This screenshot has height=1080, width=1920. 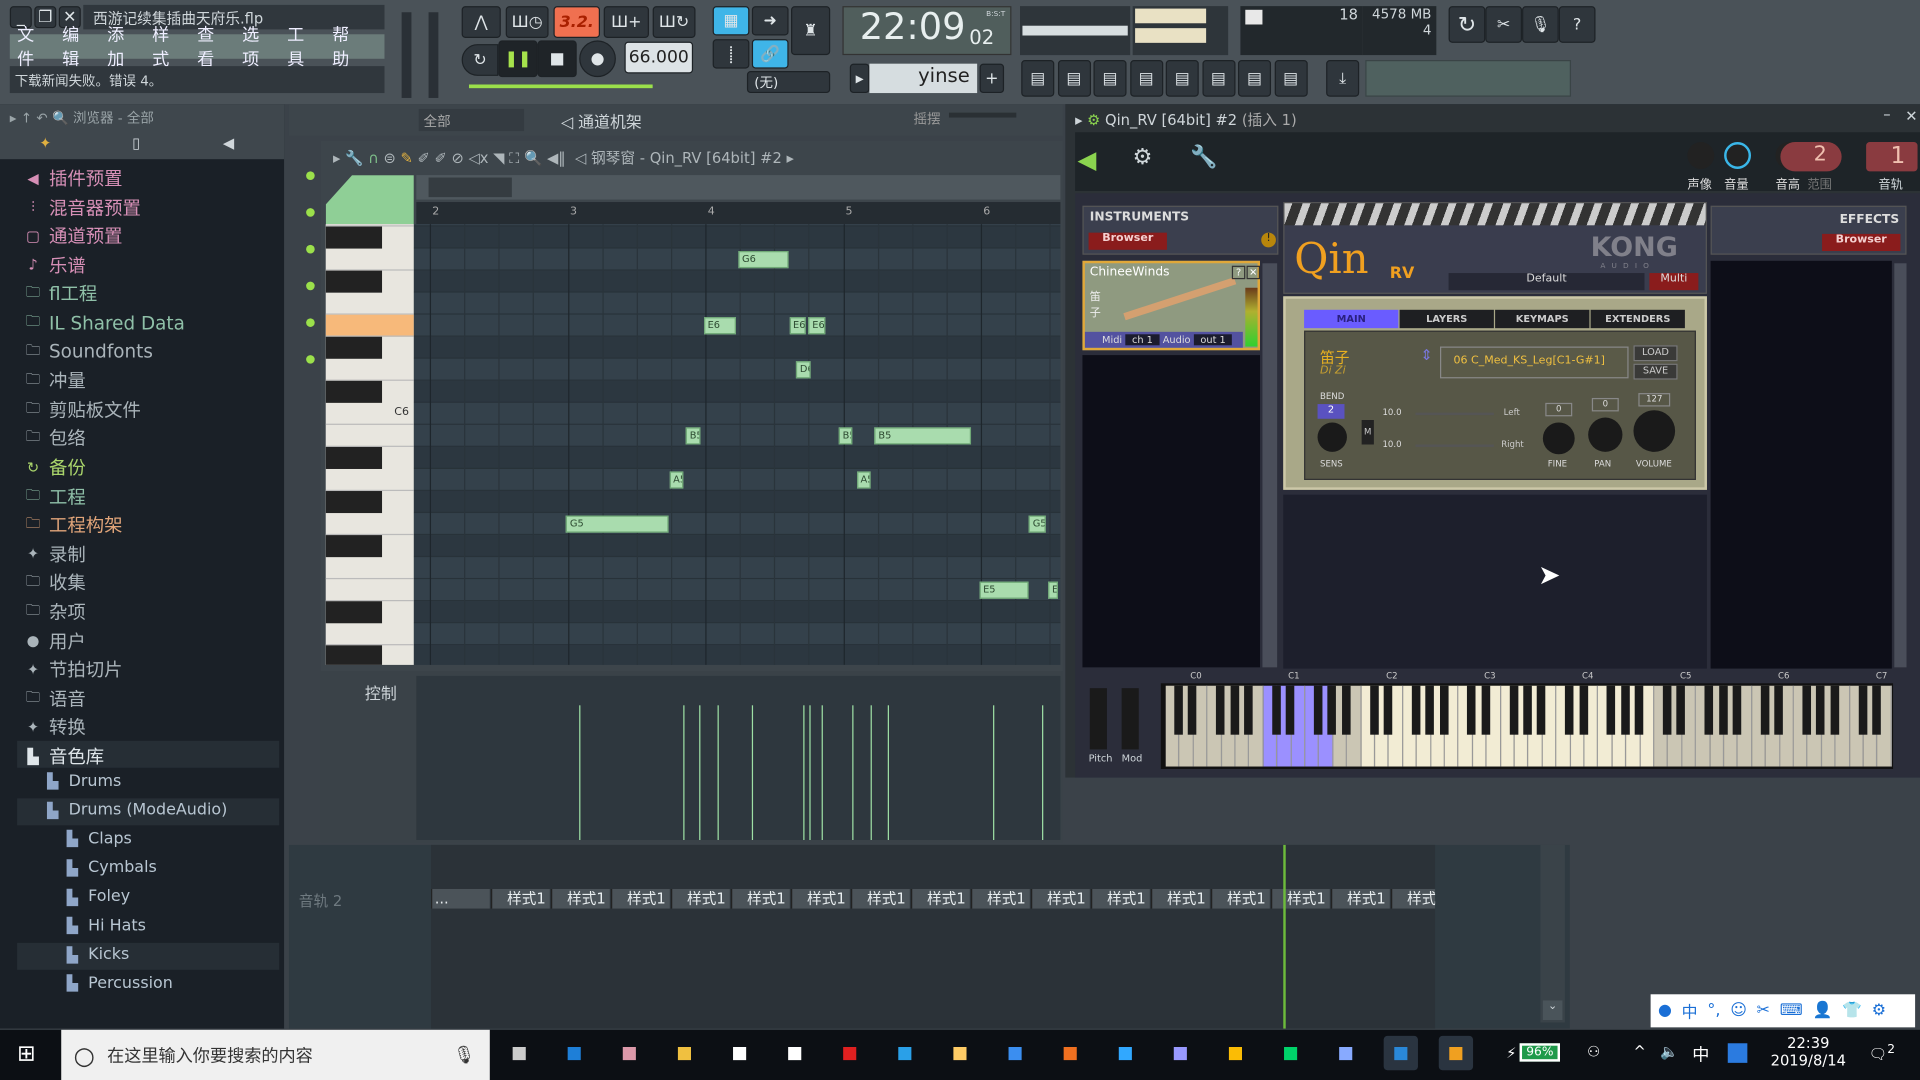 I want to click on piano-keyboard: C6, so click(x=369, y=444).